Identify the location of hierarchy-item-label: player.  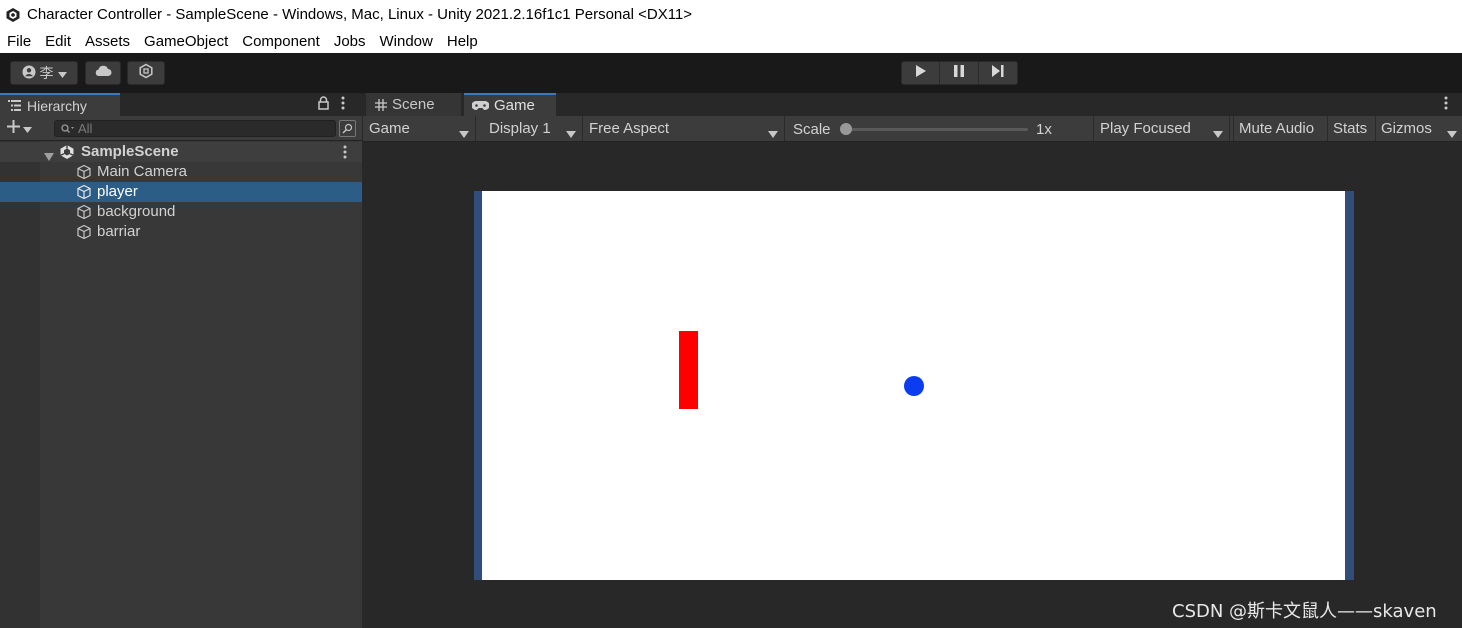
(117, 191).